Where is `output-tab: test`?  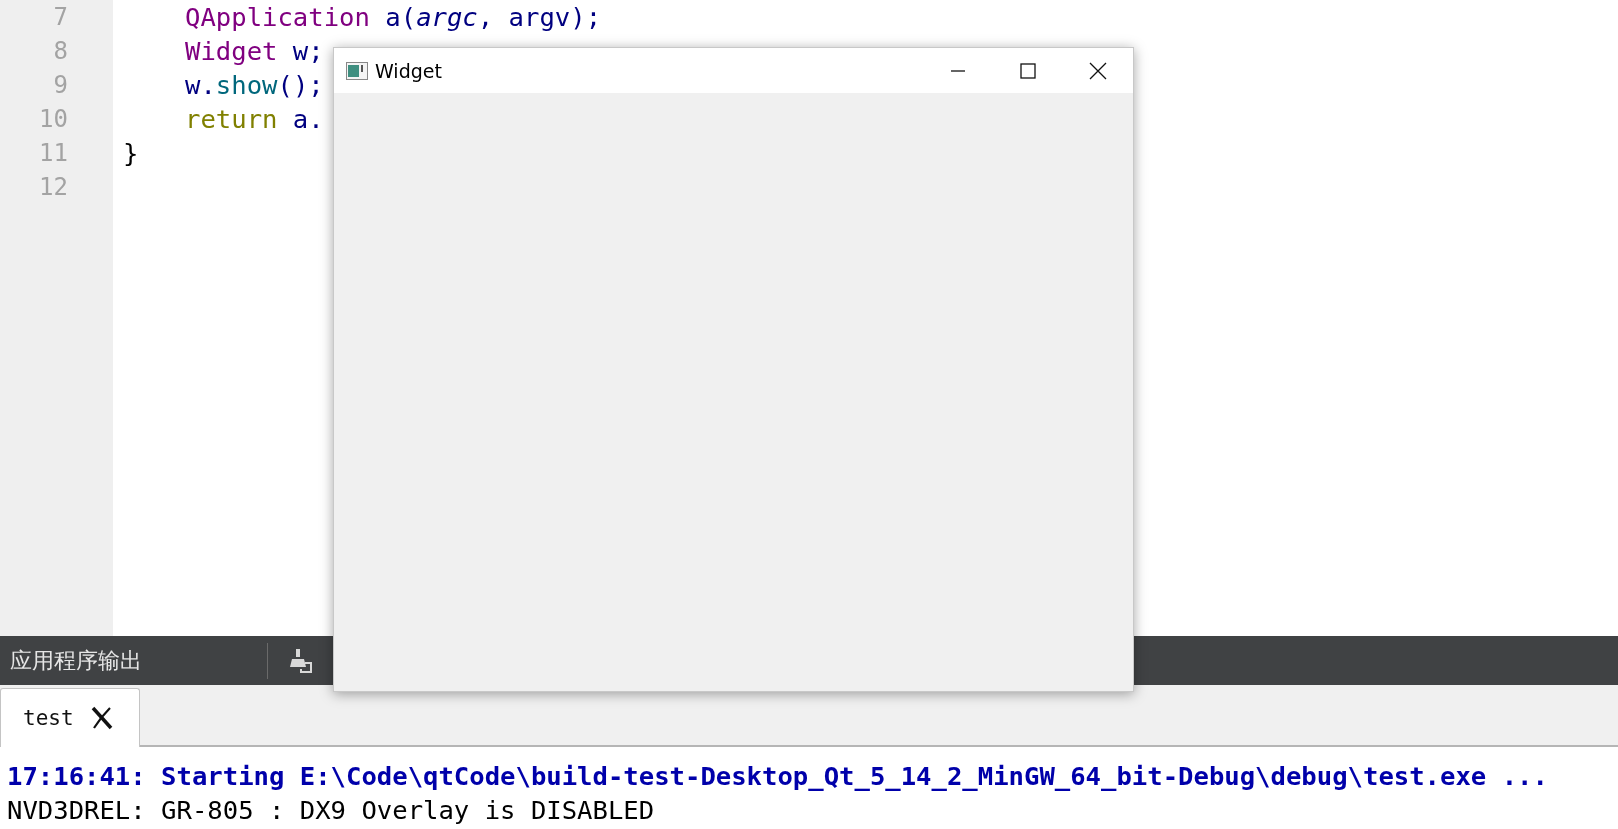
output-tab: test is located at coordinates (70, 717).